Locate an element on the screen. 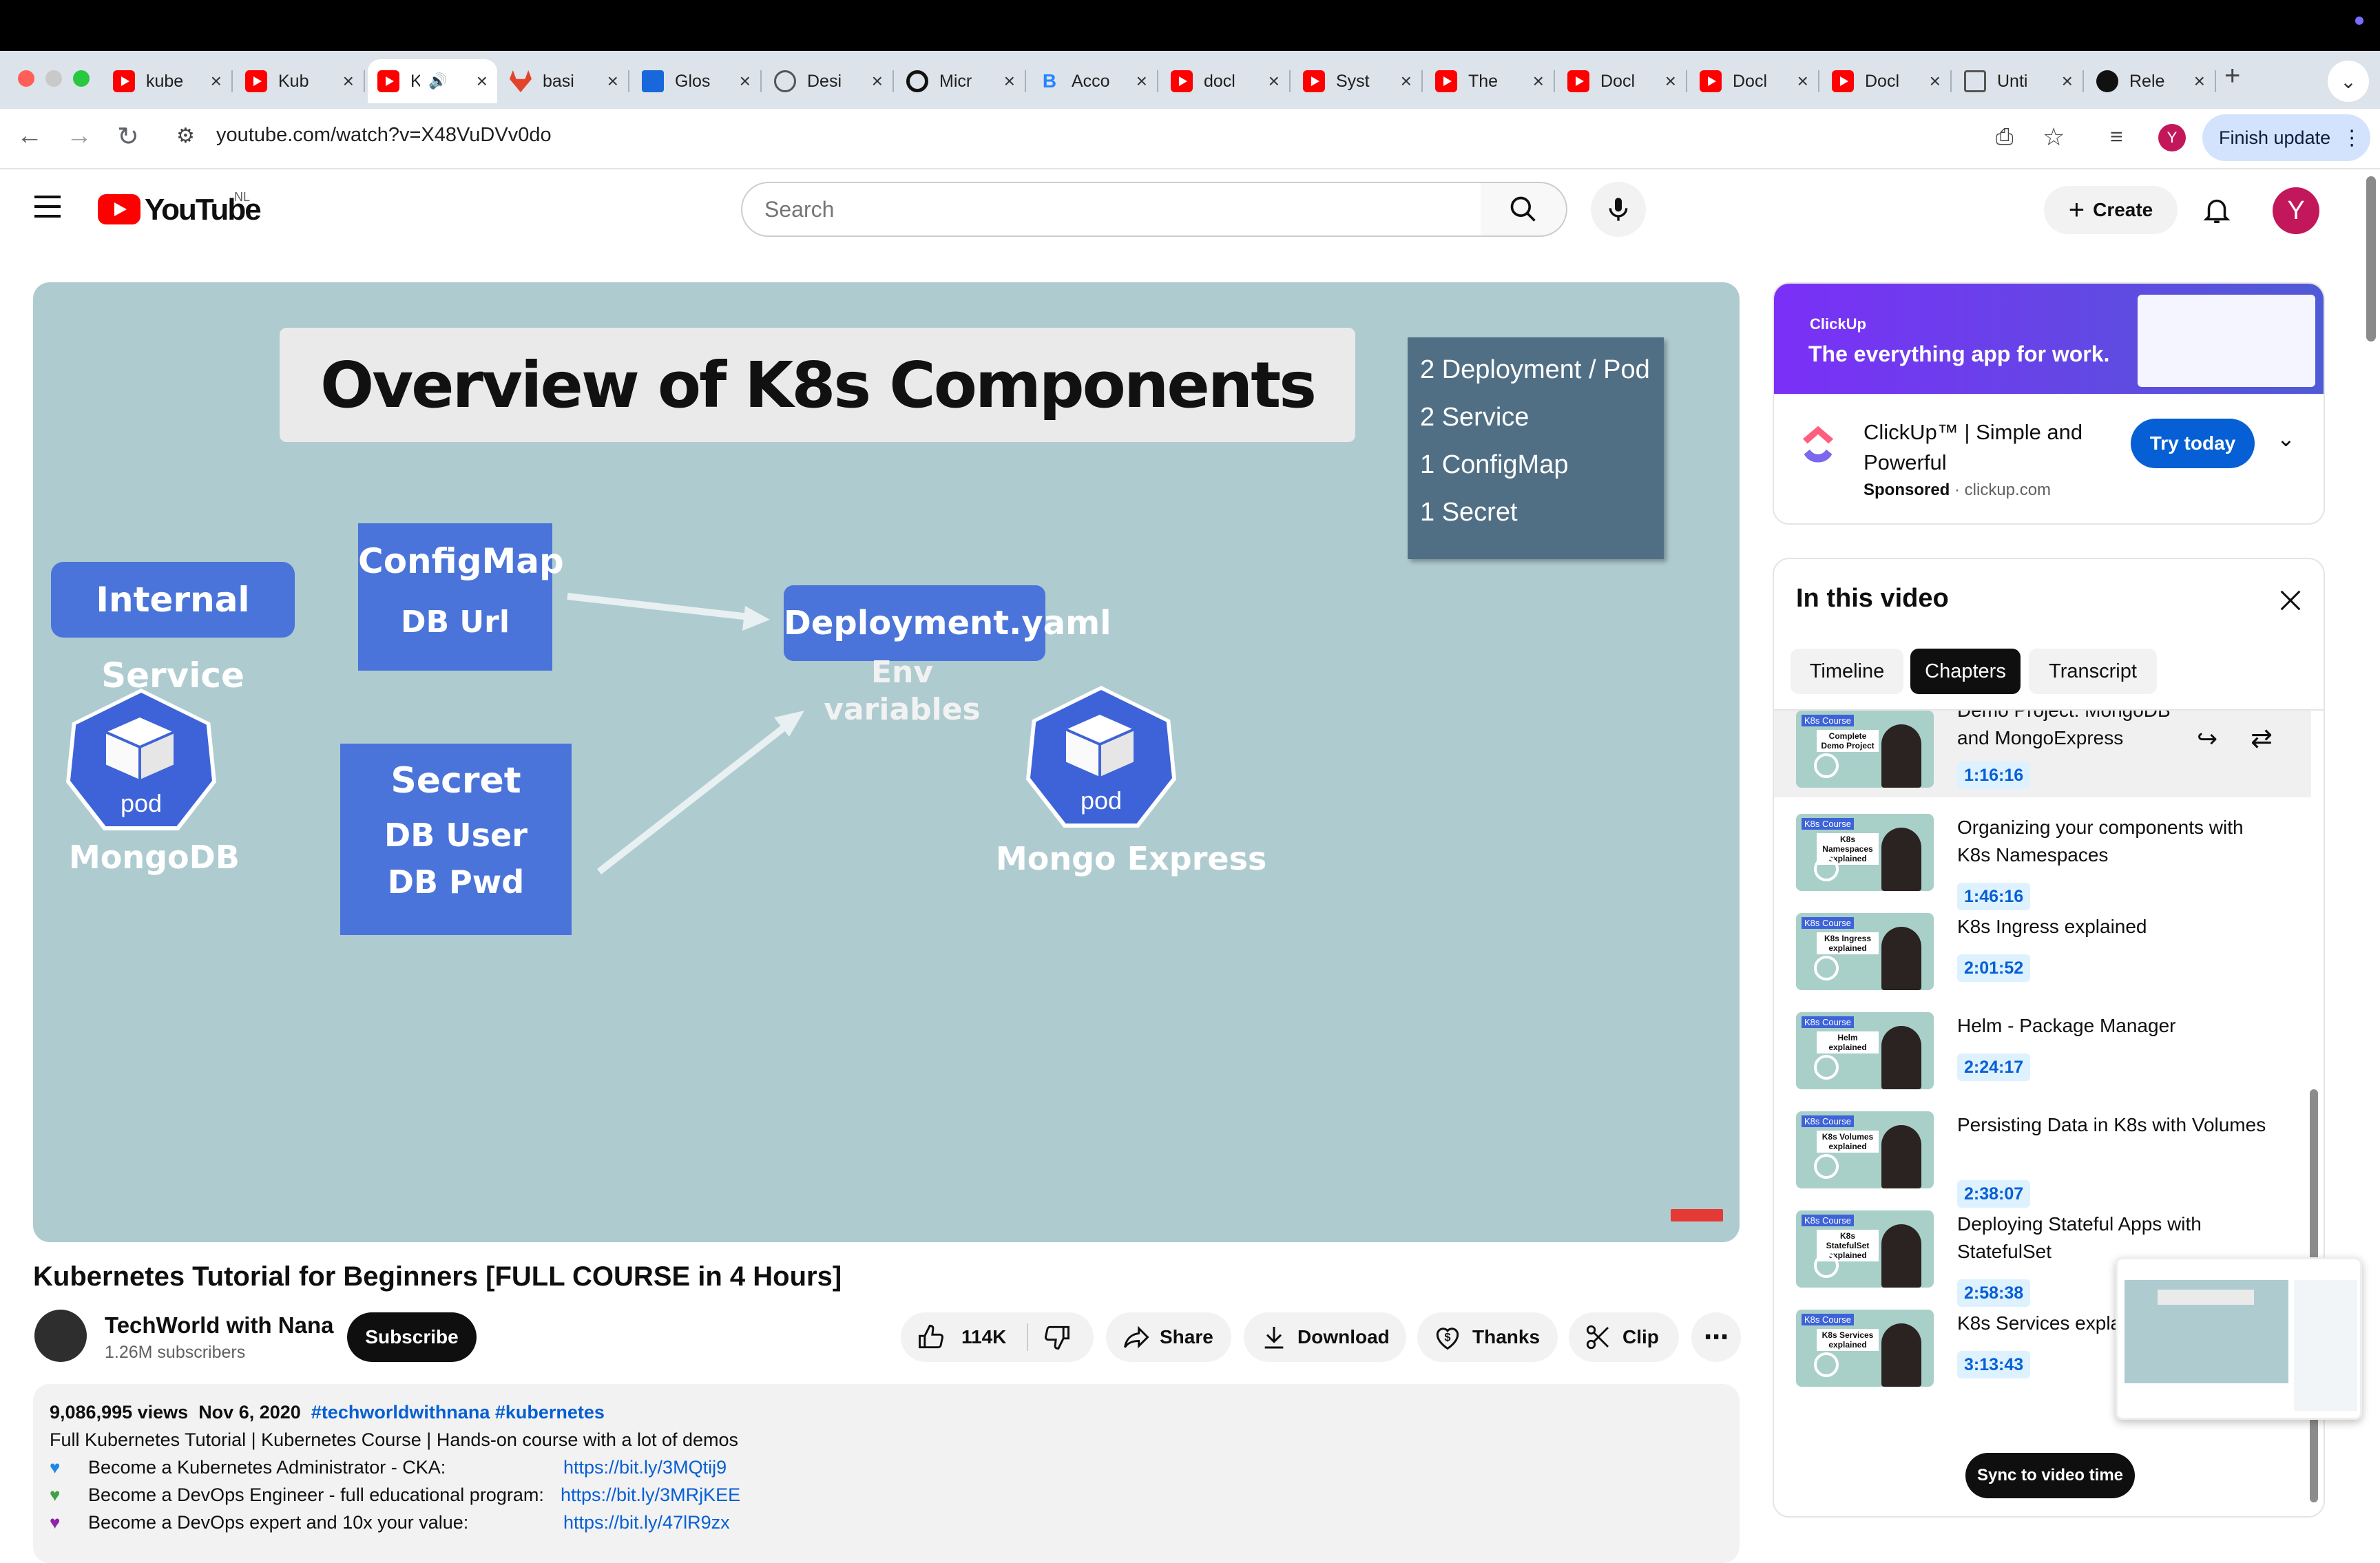 This screenshot has height=1563, width=2380. browser-tab: Rele × is located at coordinates (2151, 81).